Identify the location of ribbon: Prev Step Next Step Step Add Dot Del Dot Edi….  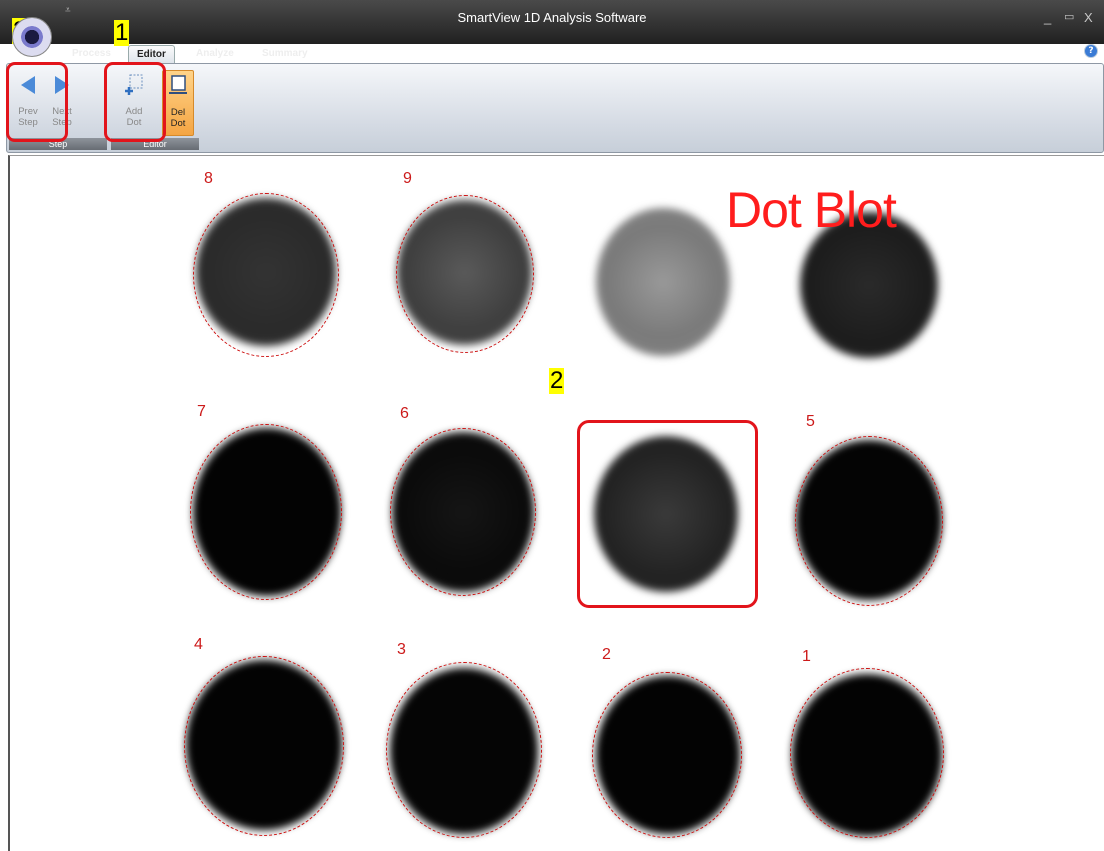
(555, 108).